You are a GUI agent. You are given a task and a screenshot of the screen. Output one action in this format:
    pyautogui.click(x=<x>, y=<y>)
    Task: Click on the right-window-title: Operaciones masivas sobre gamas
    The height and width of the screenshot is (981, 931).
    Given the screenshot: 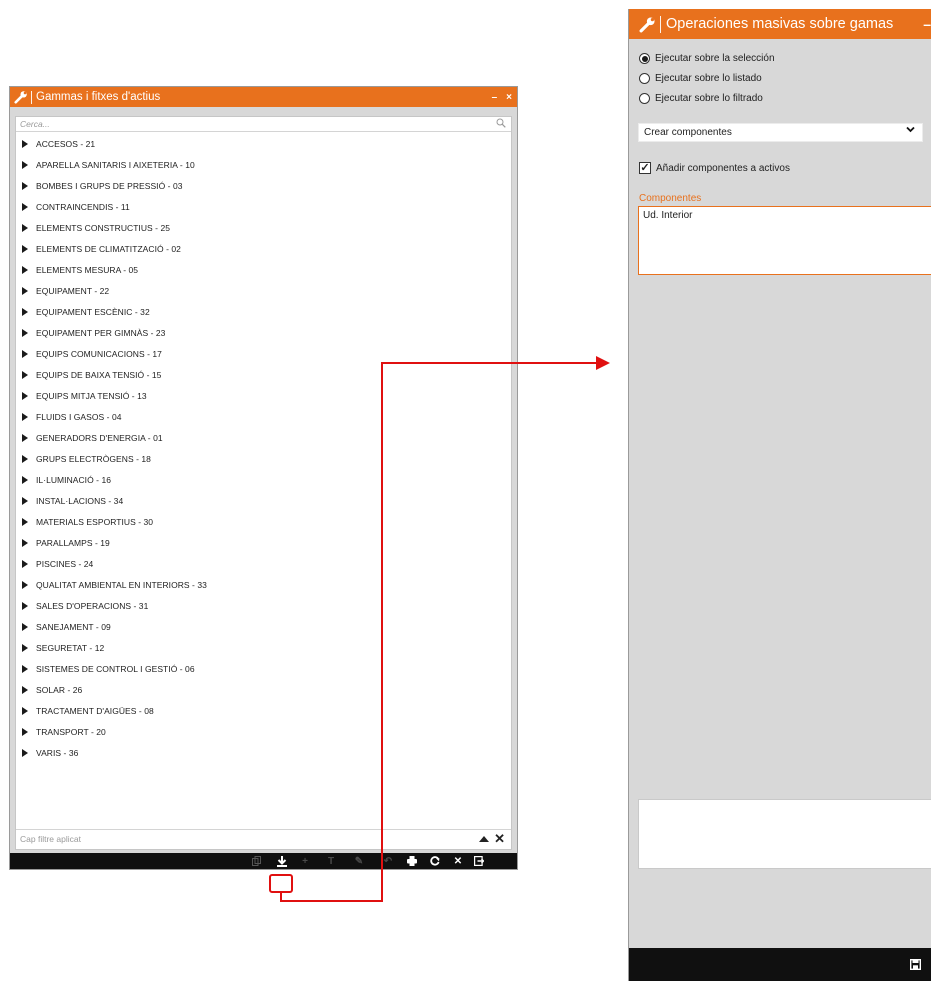 What is the action you would take?
    pyautogui.click(x=780, y=24)
    